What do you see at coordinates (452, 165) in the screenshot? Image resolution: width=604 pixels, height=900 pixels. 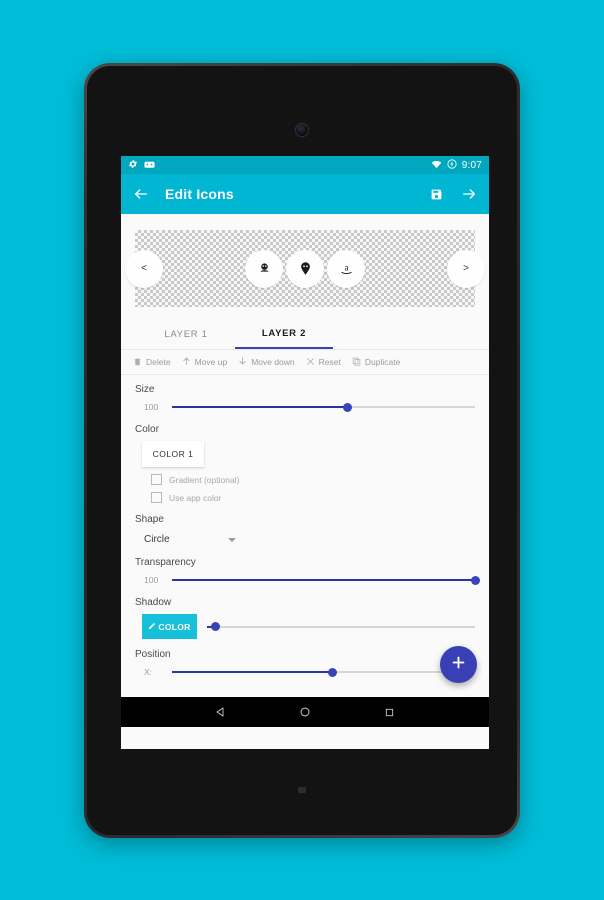 I see `battery-charging-icon` at bounding box center [452, 165].